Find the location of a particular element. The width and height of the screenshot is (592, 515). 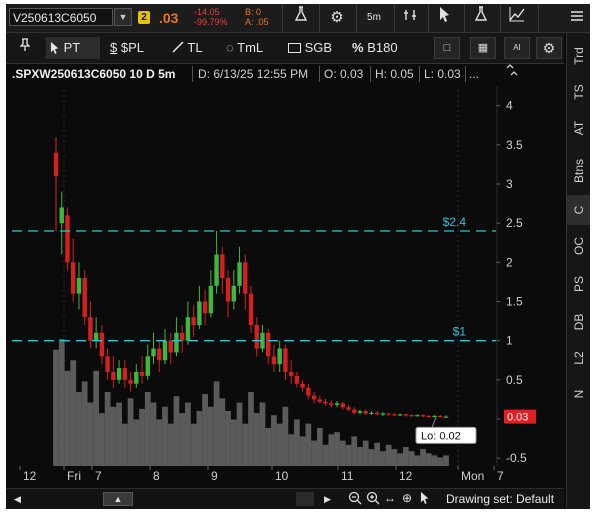

bid-ask: B: 0 A: .05 is located at coordinates (257, 17).